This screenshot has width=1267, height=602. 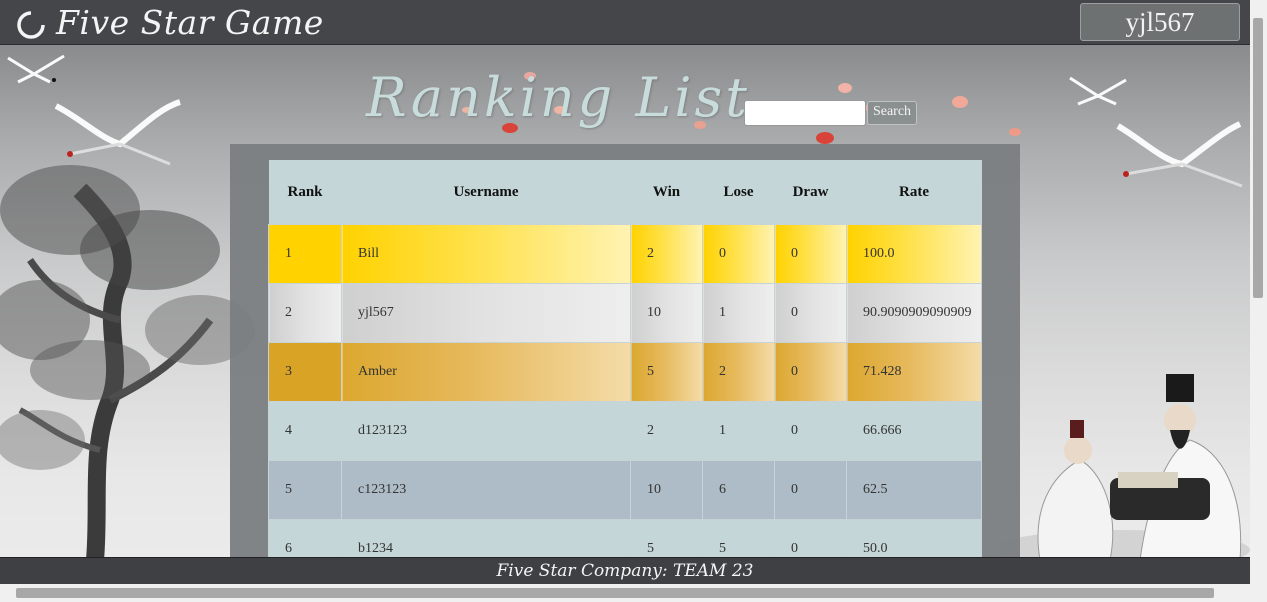 I want to click on username-cell: Amber, so click(x=486, y=372).